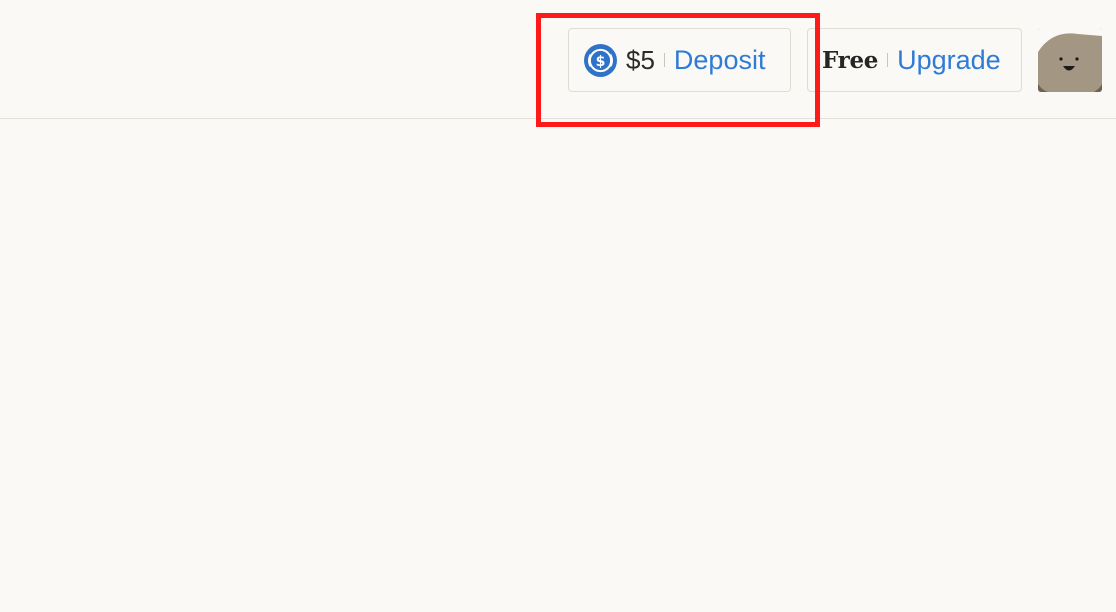  What do you see at coordinates (720, 60) in the screenshot?
I see `deposit-link: Deposit` at bounding box center [720, 60].